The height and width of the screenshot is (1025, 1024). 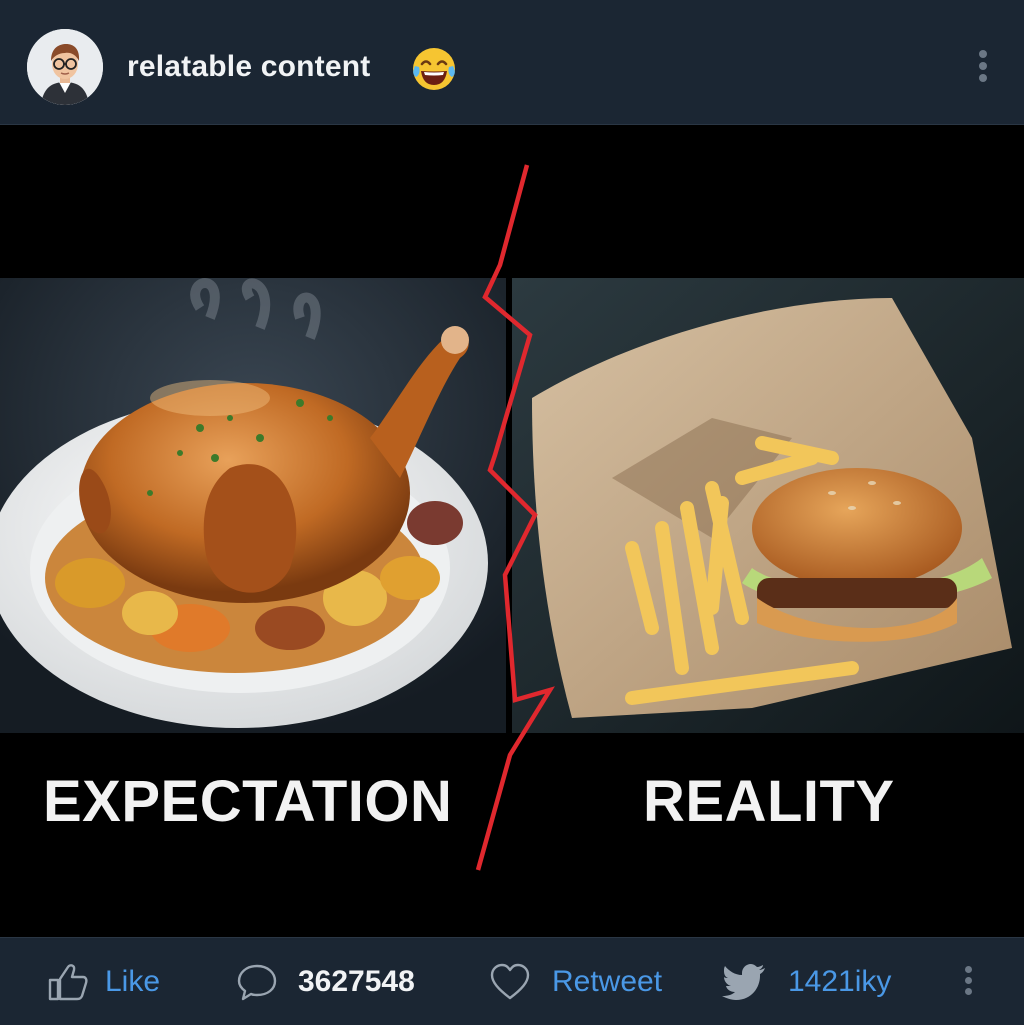 I want to click on comment-bubble-icon, so click(x=257, y=982).